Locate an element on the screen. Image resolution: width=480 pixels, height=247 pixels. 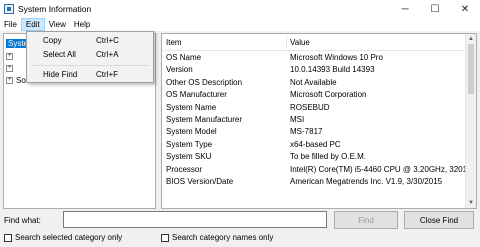
window-controls: ─ ☐ ✕ is located at coordinates (435, 9).